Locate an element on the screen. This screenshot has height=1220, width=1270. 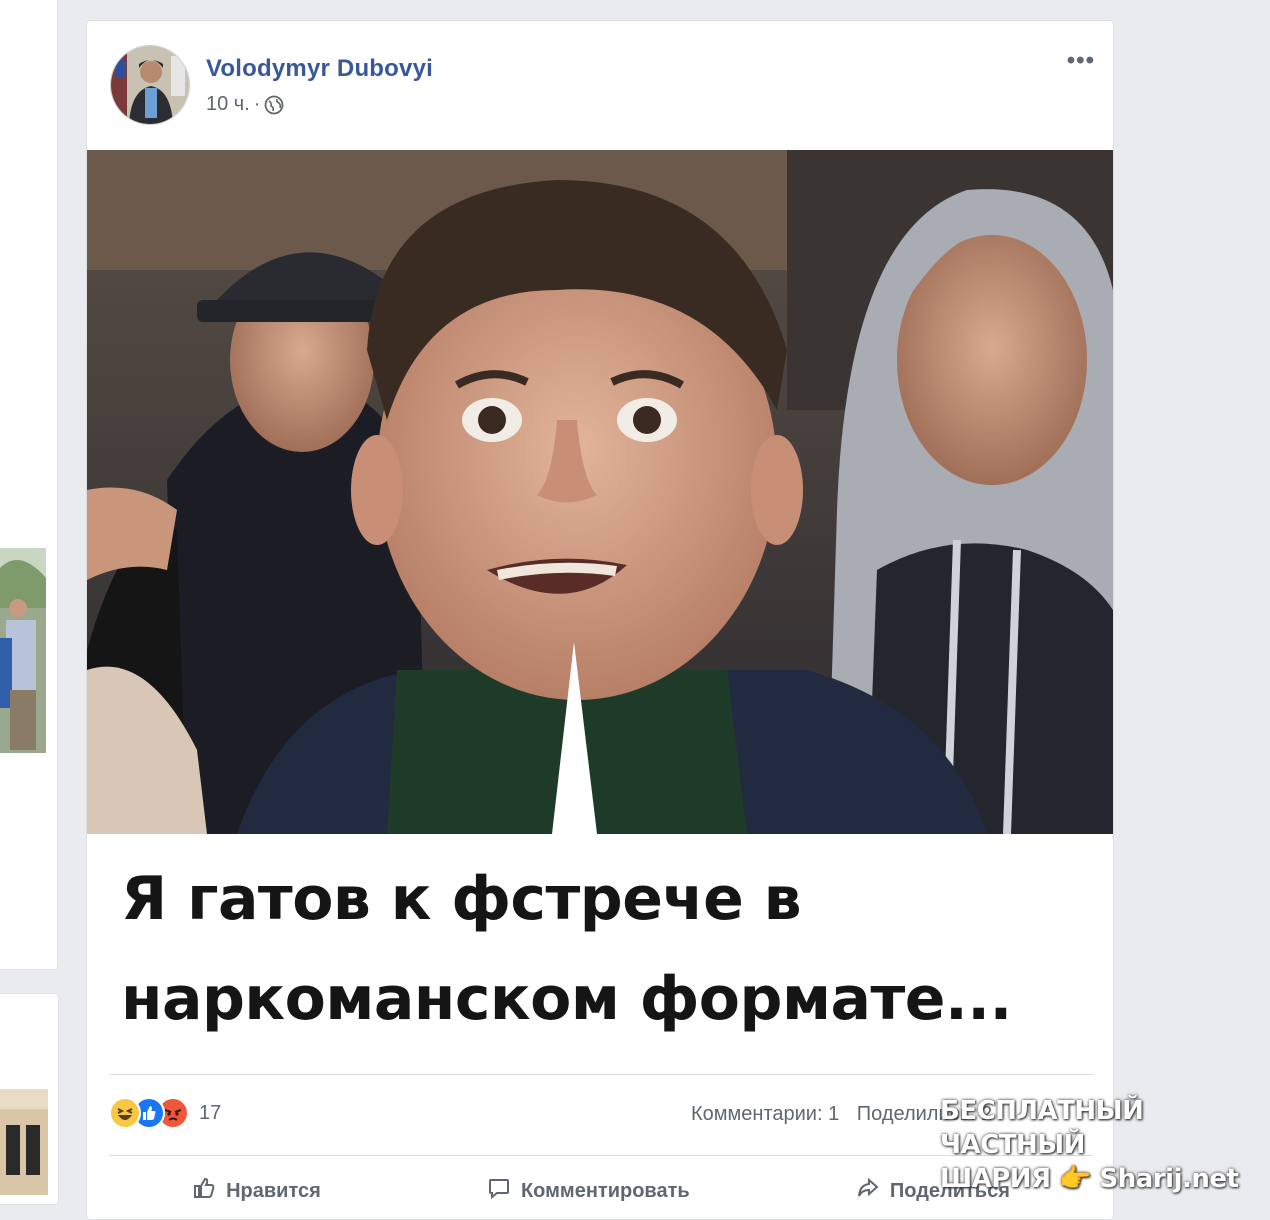
globe-icon is located at coordinates (274, 105).